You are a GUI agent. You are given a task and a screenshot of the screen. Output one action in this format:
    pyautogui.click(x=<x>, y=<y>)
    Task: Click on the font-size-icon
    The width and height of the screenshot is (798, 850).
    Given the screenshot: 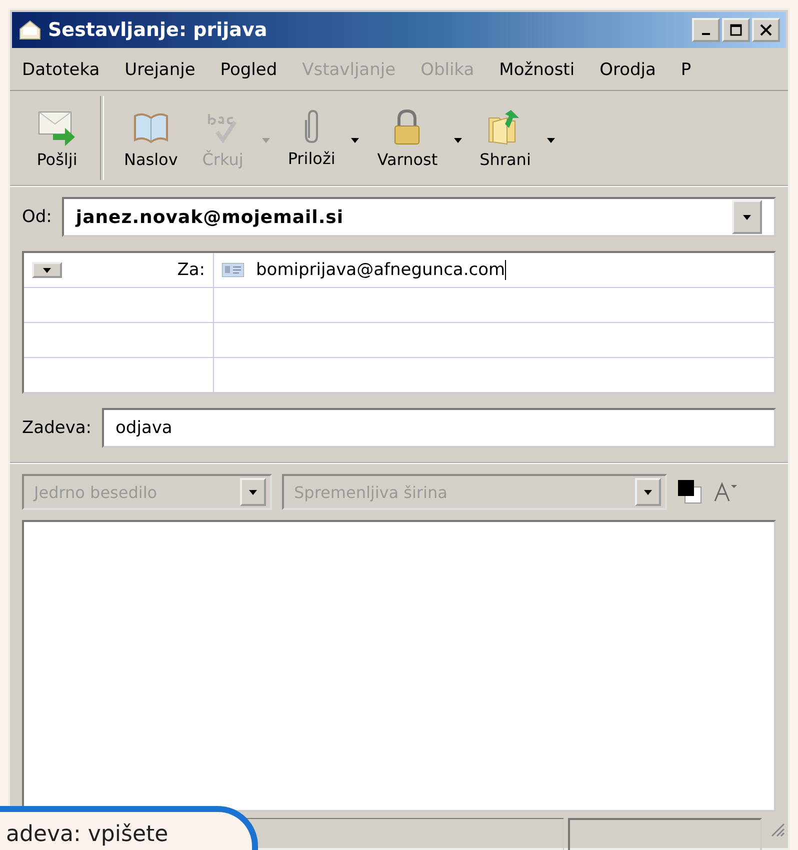 What is the action you would take?
    pyautogui.click(x=725, y=492)
    